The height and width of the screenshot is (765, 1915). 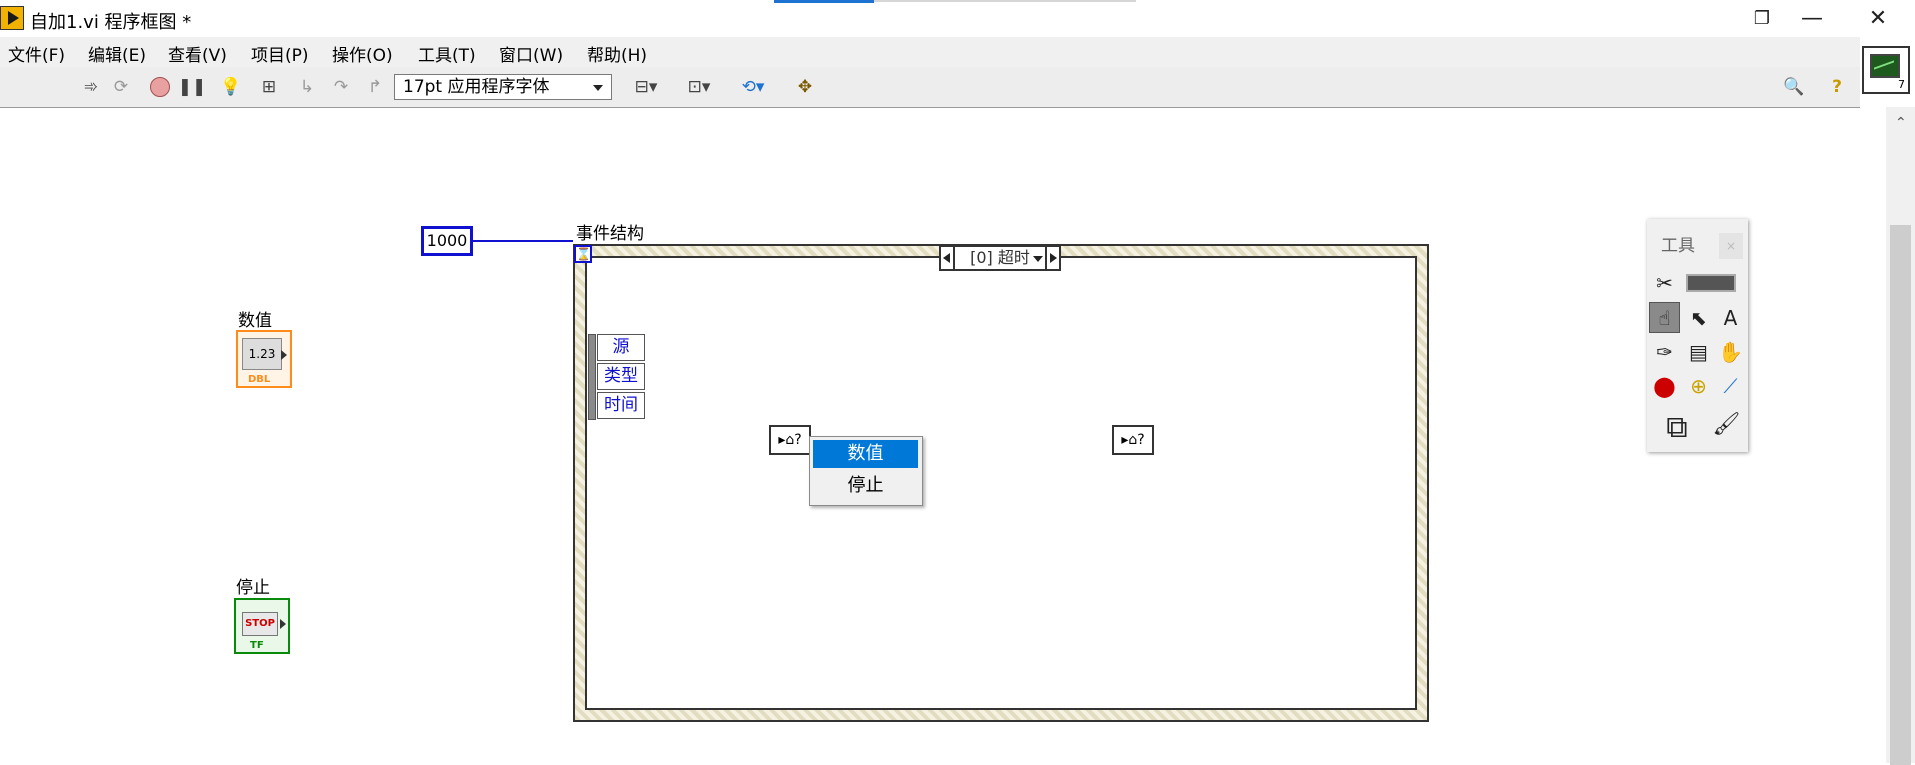 I want to click on operate-value-icon: ☝, so click(x=1664, y=317).